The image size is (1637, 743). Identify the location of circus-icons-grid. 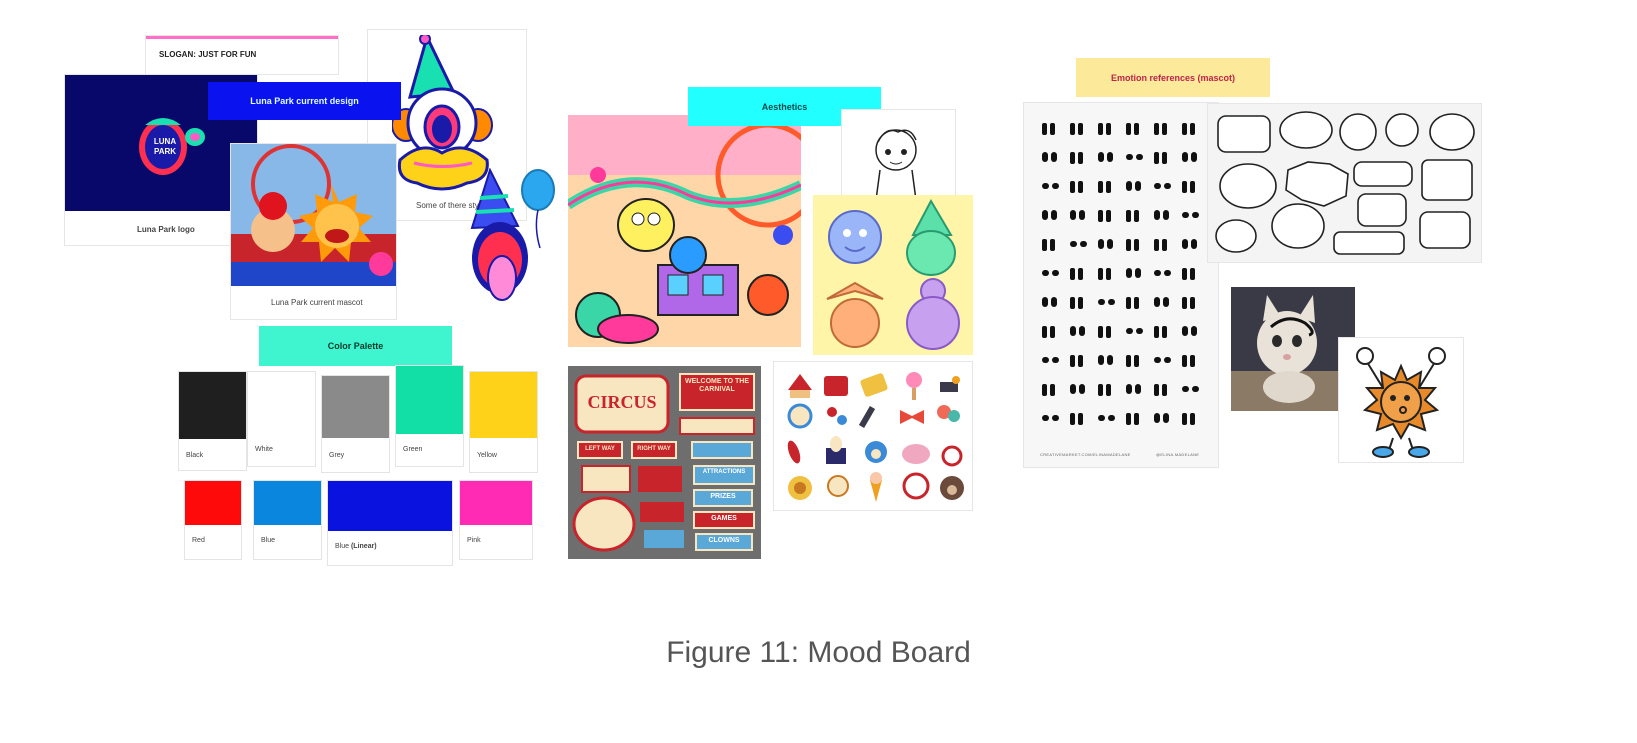
(875, 437).